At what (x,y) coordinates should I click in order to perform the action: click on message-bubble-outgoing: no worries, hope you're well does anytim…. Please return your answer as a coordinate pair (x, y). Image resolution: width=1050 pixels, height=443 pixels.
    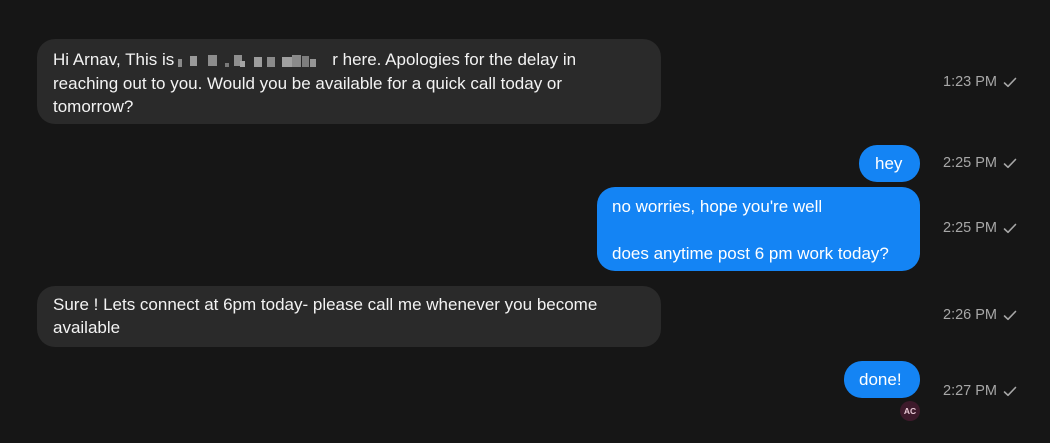
    Looking at the image, I should click on (758, 229).